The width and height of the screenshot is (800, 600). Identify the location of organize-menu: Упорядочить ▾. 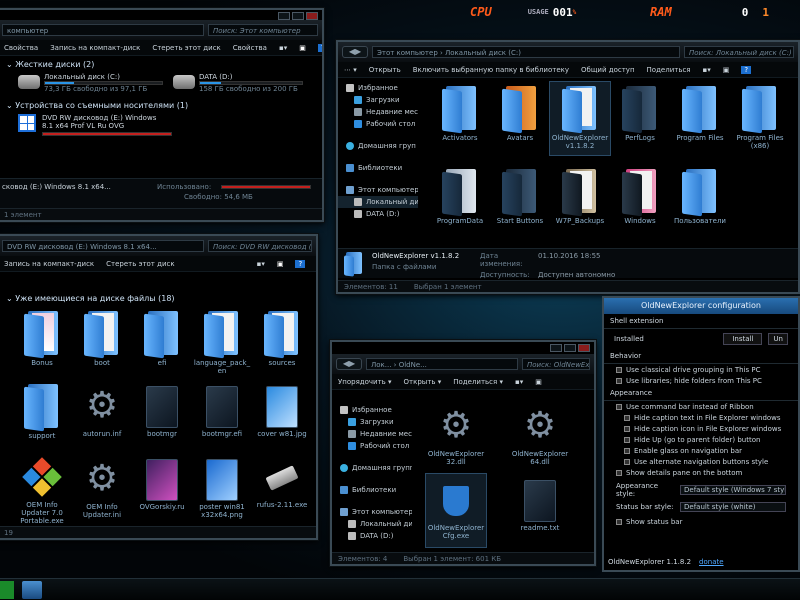
(365, 382).